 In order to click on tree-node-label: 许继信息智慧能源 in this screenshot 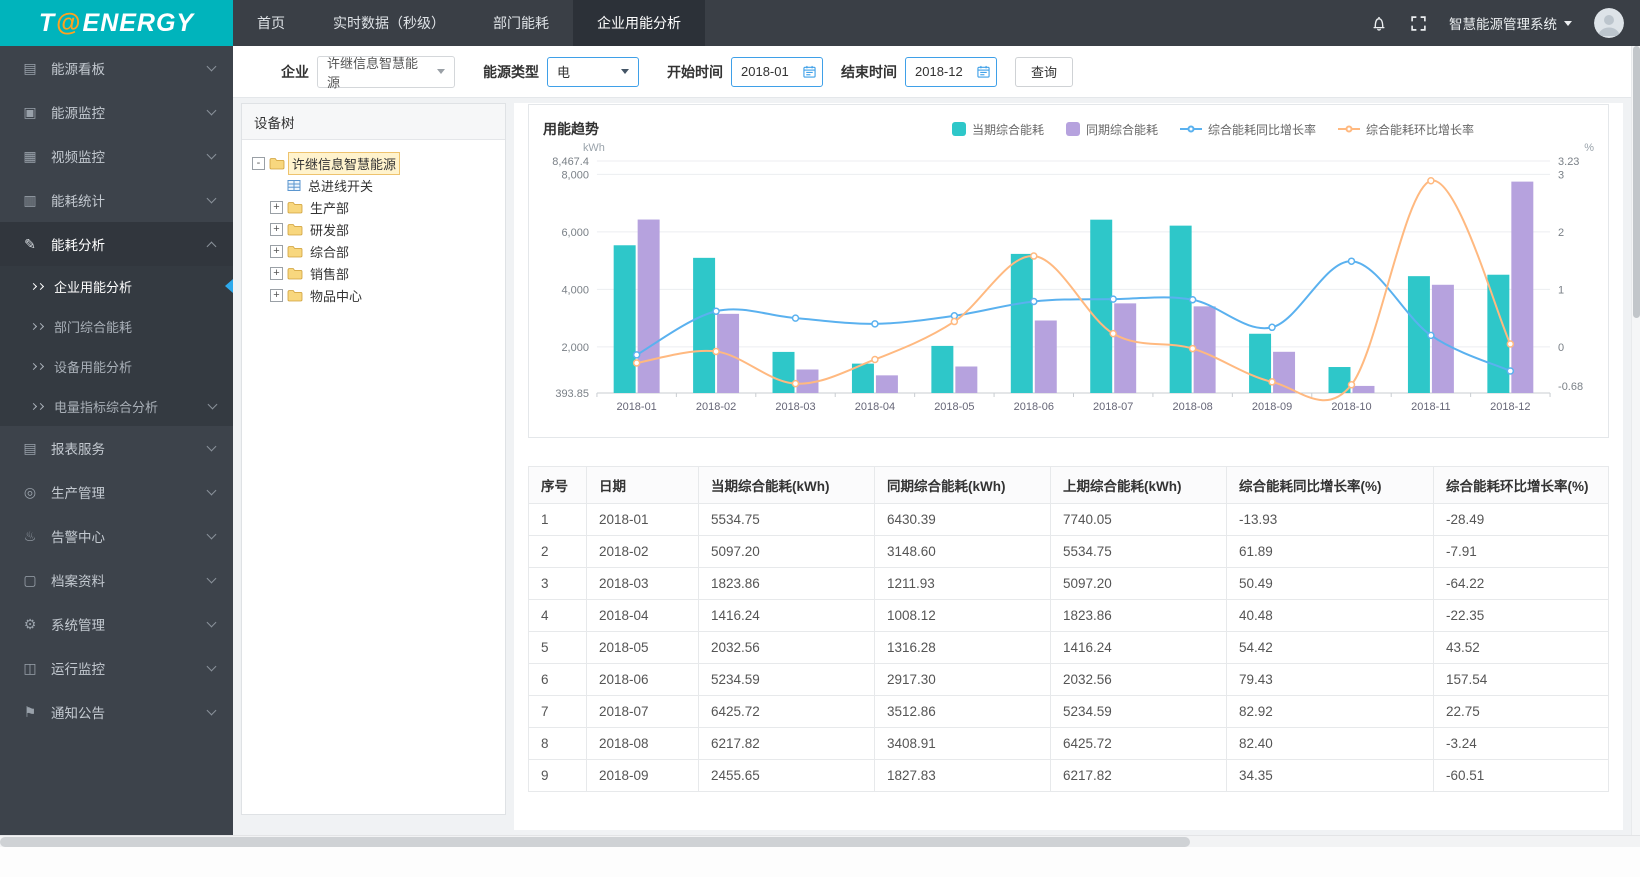, I will do `click(344, 163)`.